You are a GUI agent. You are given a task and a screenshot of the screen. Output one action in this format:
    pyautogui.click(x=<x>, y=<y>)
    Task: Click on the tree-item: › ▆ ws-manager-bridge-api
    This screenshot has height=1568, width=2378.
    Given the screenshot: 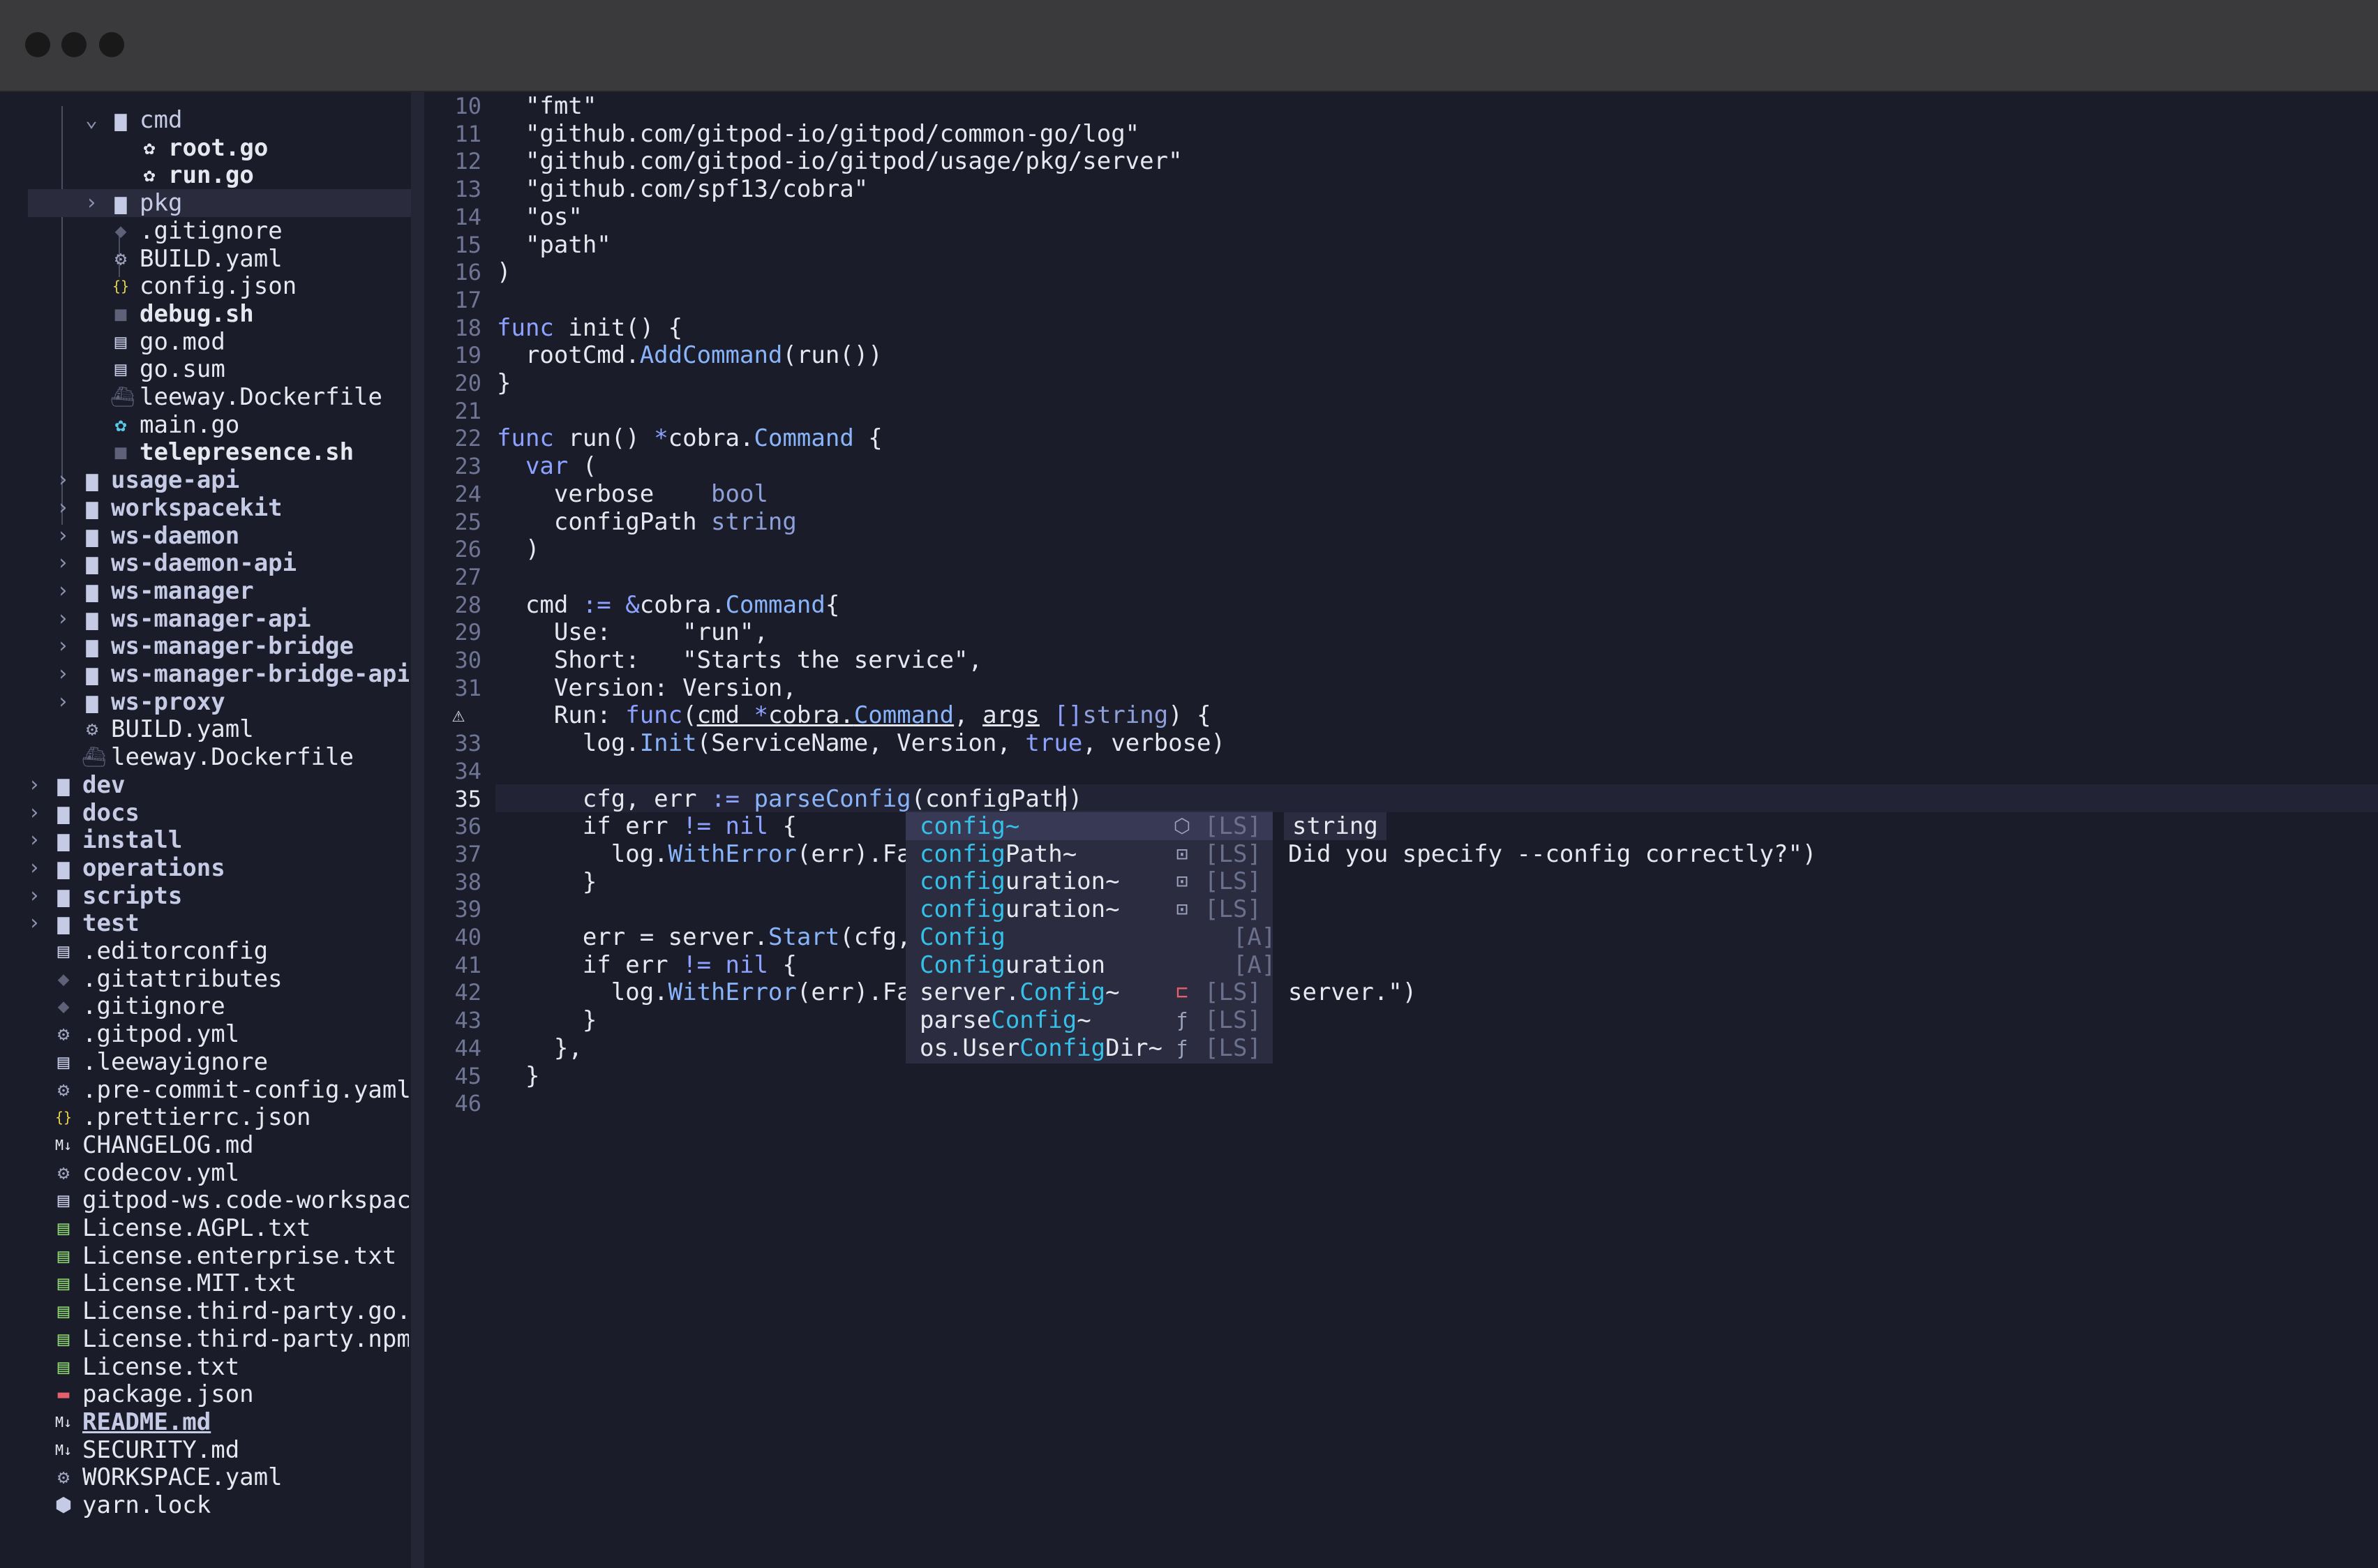 What is the action you would take?
    pyautogui.click(x=204, y=674)
    